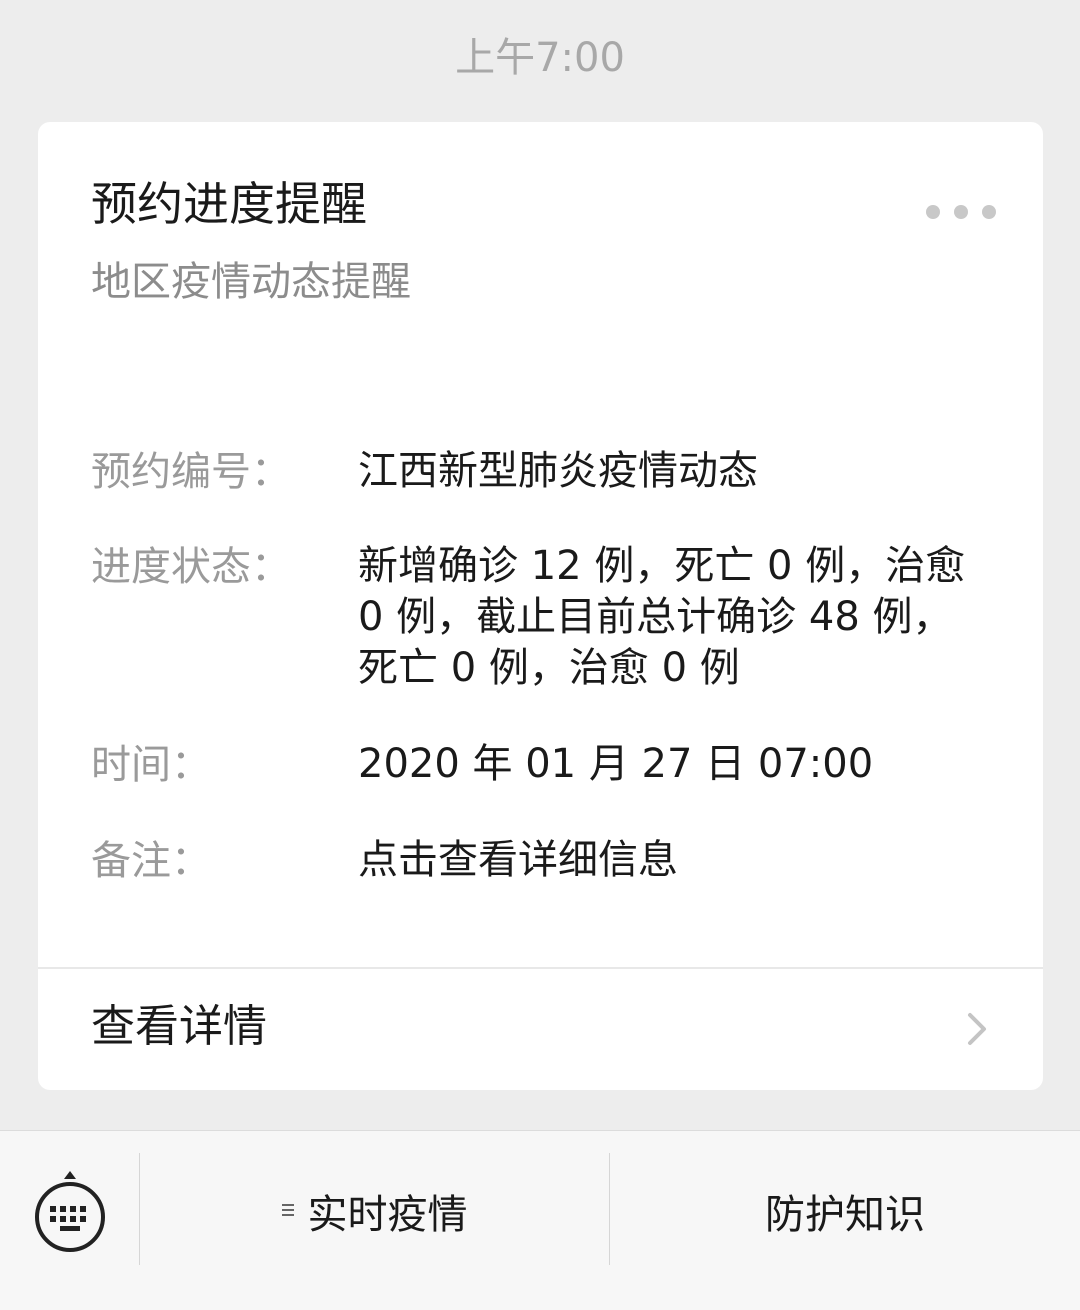 The image size is (1080, 1310). I want to click on service-menu-bar: 实时疫情 防护知识, so click(540, 1220).